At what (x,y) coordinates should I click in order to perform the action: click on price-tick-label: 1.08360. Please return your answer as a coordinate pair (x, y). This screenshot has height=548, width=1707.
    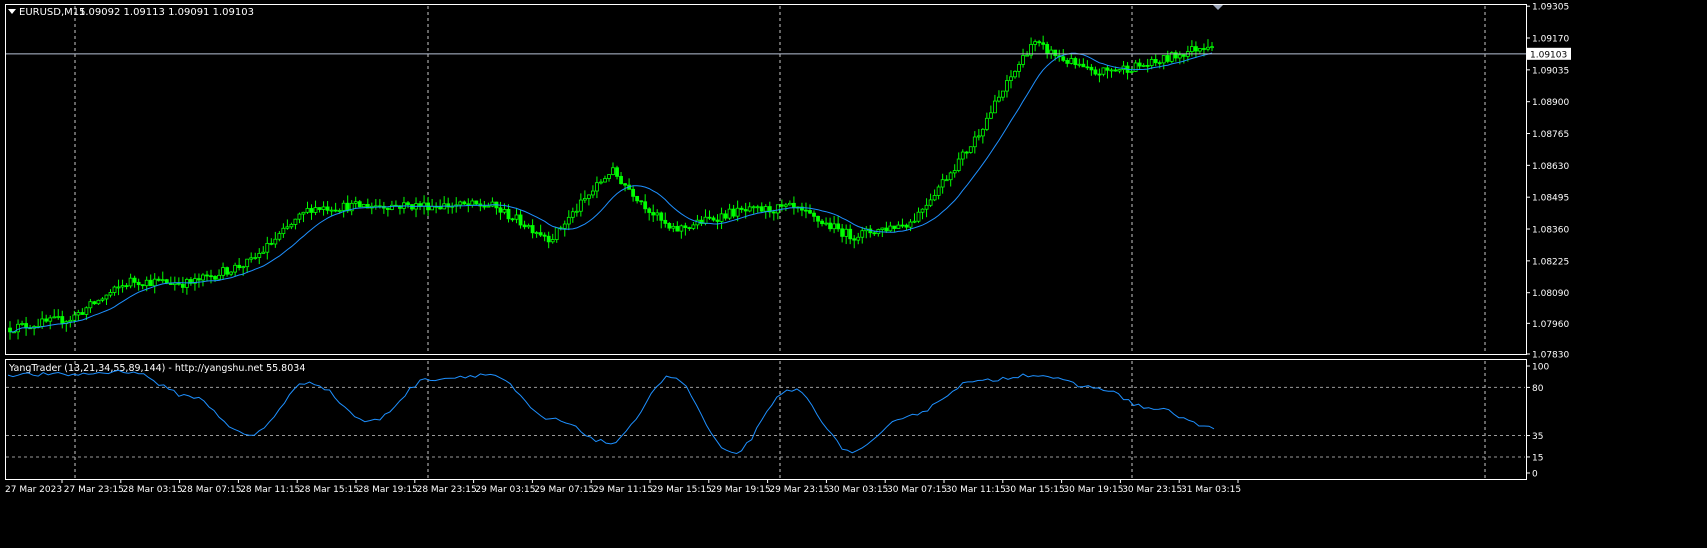
    Looking at the image, I should click on (1550, 231).